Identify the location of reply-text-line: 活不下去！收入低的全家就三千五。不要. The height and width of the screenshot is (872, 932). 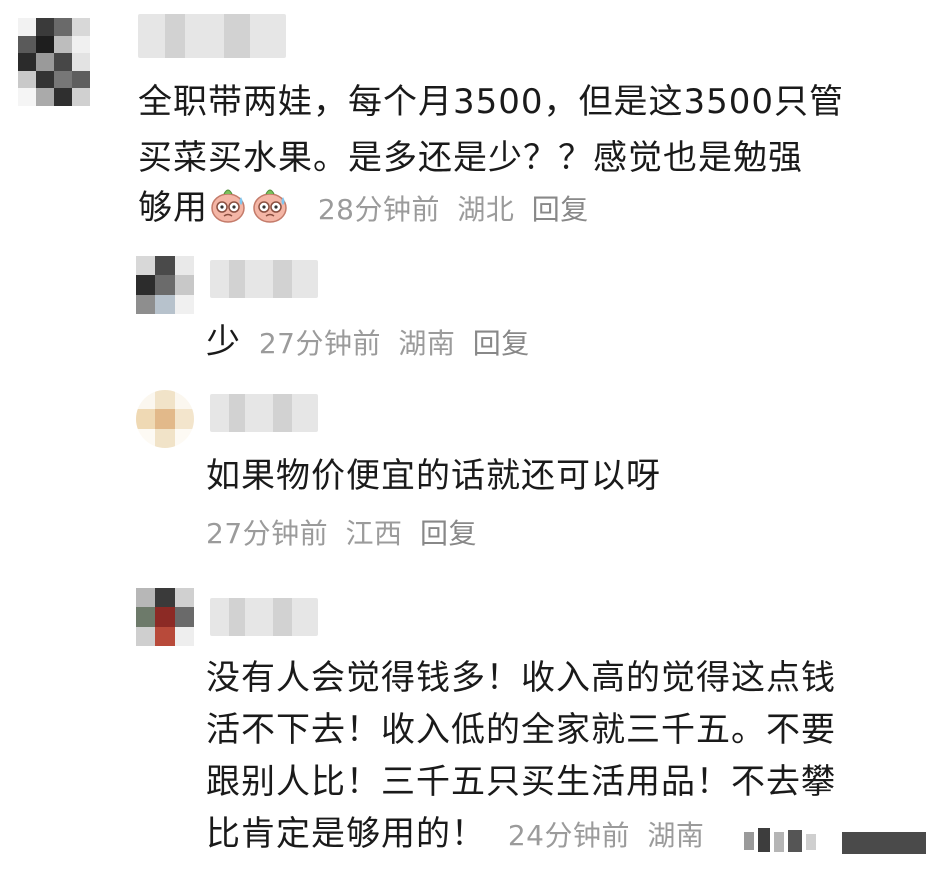
(521, 730).